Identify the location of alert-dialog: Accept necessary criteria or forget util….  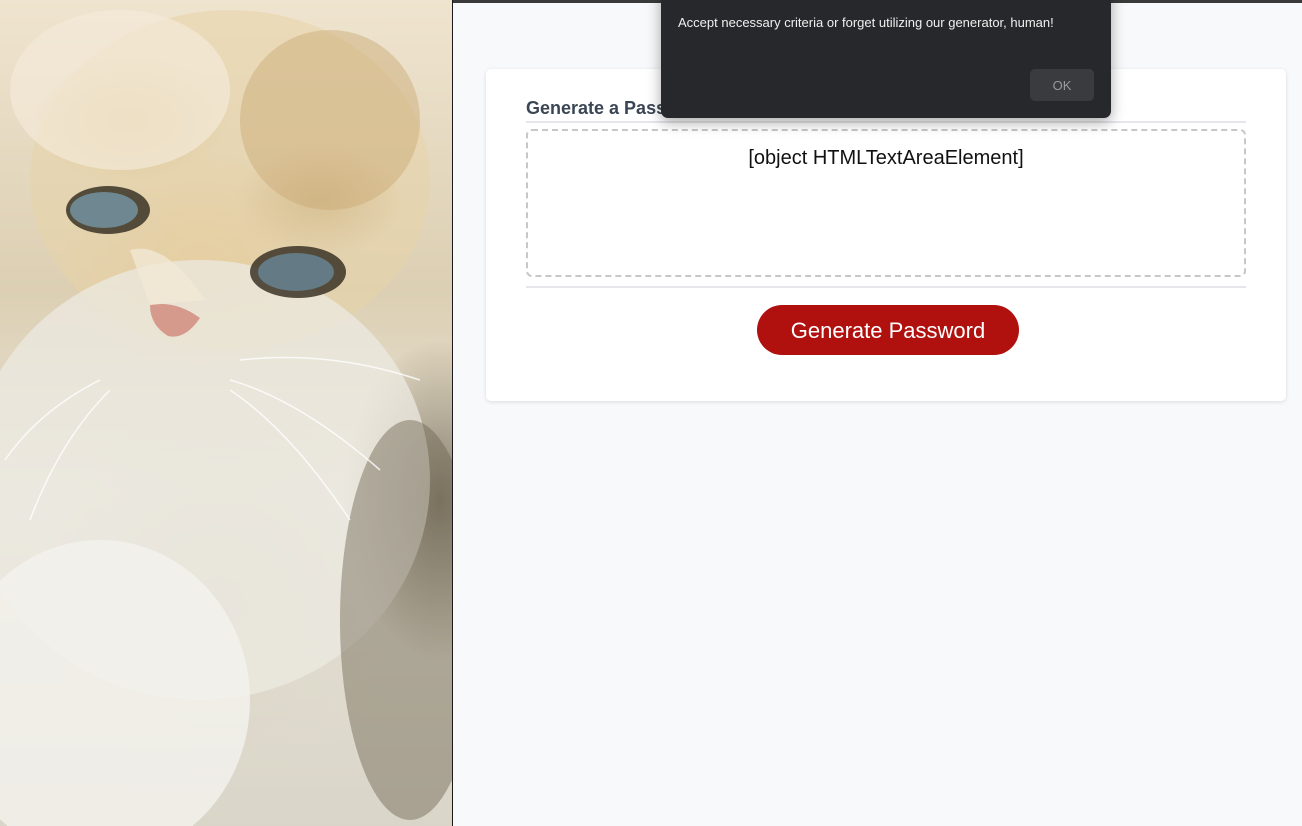
(886, 59).